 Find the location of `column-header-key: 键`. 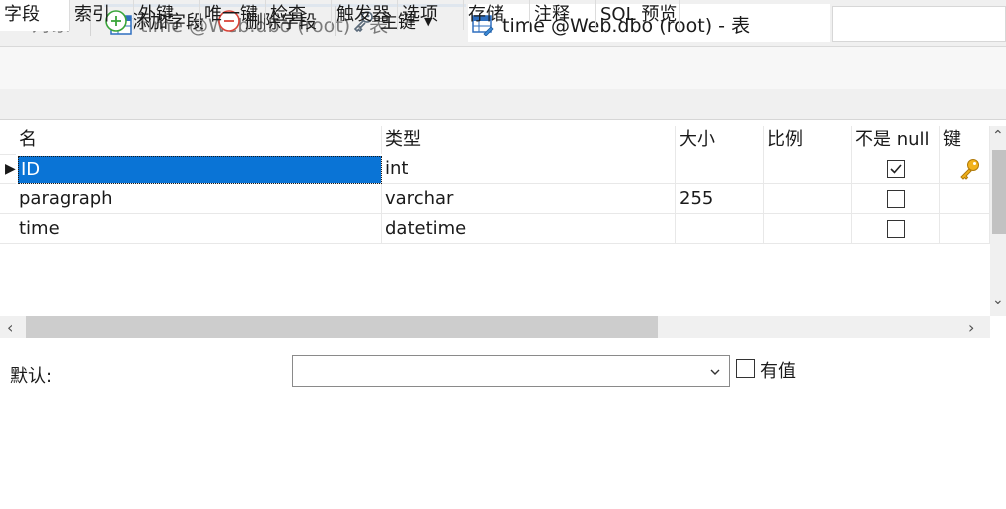

column-header-key: 键 is located at coordinates (965, 140).